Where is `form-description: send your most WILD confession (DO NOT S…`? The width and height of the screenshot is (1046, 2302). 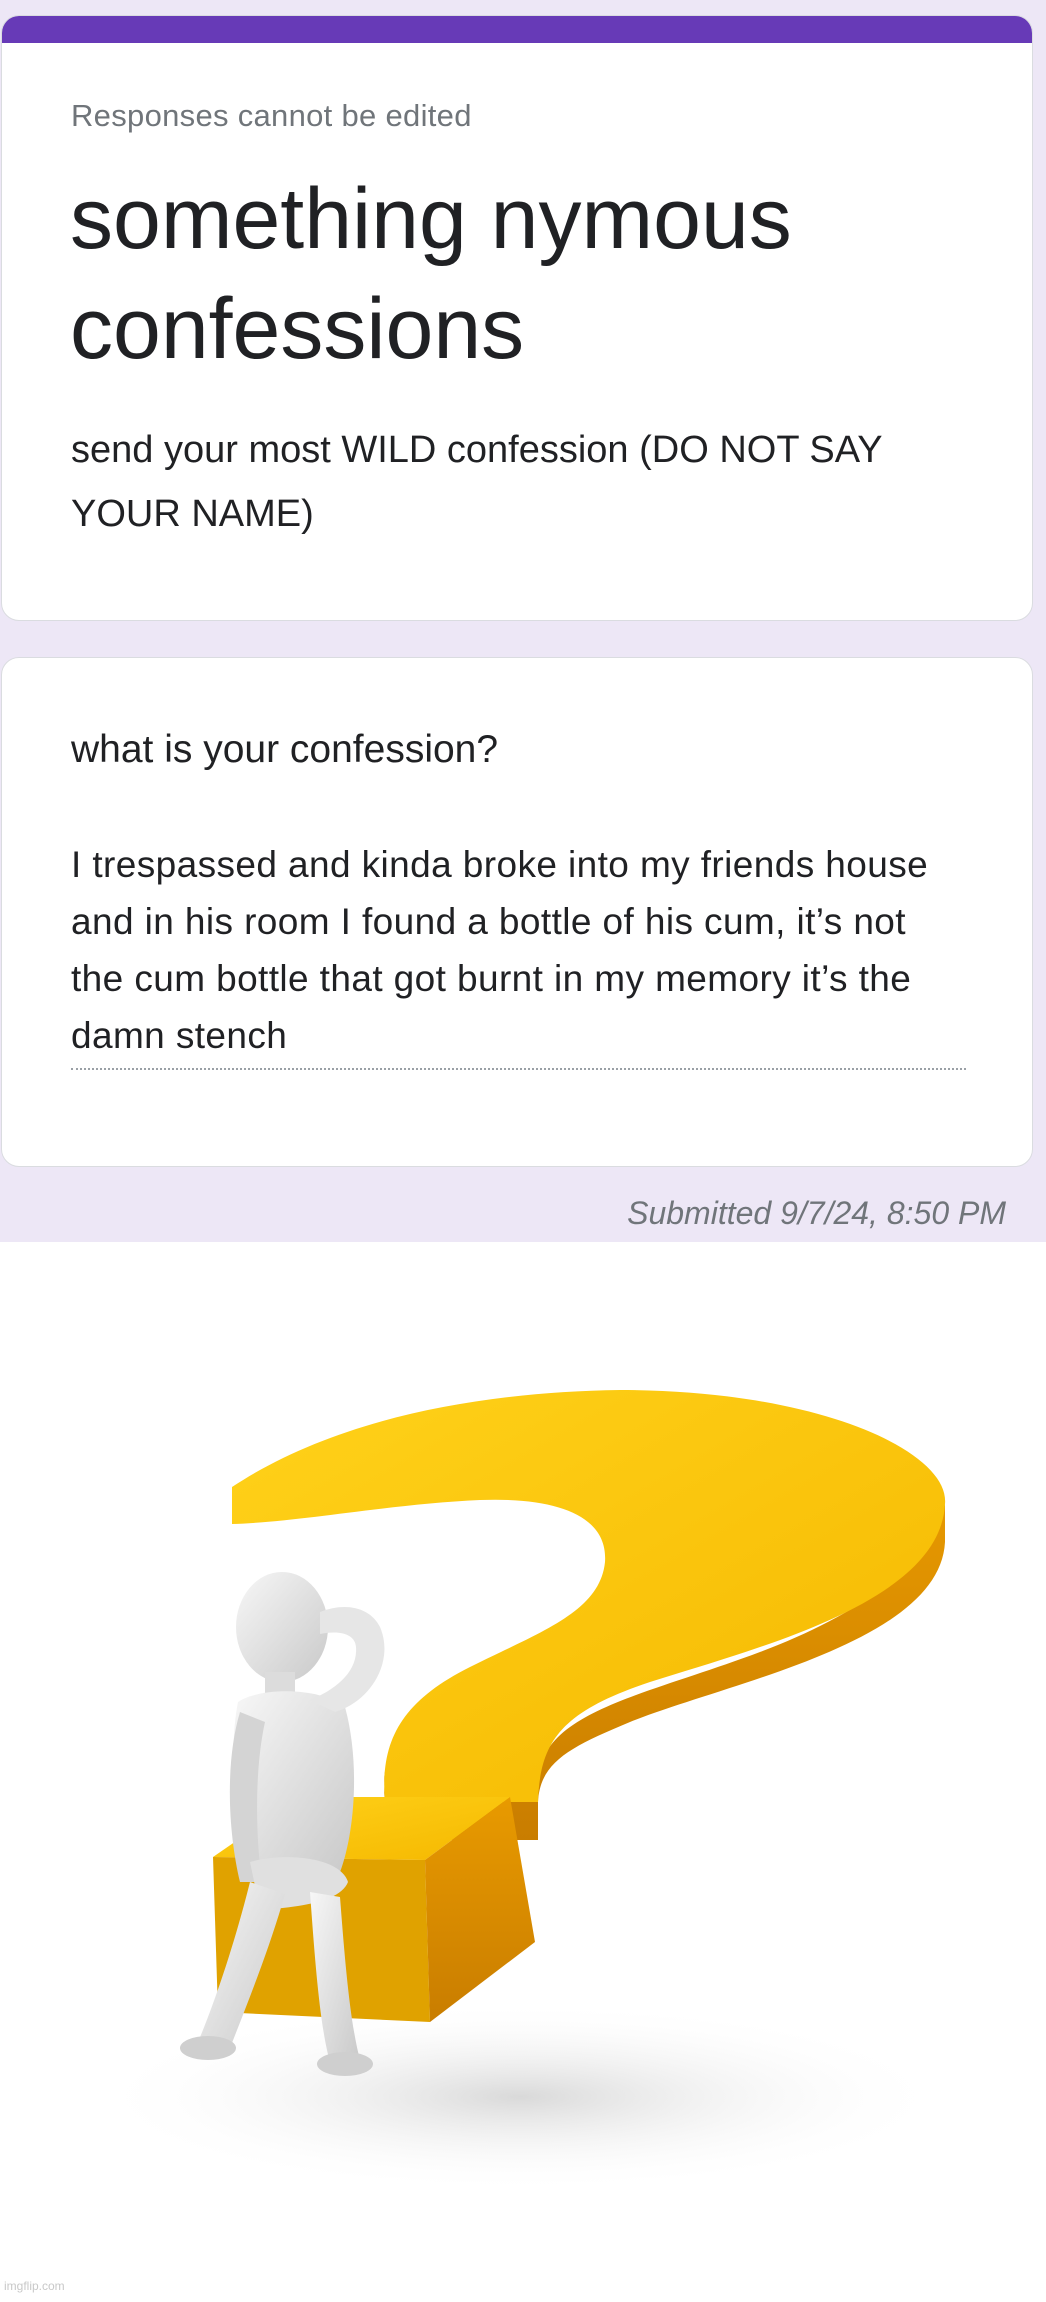 form-description: send your most WILD confession (DO NOT S… is located at coordinates (476, 482).